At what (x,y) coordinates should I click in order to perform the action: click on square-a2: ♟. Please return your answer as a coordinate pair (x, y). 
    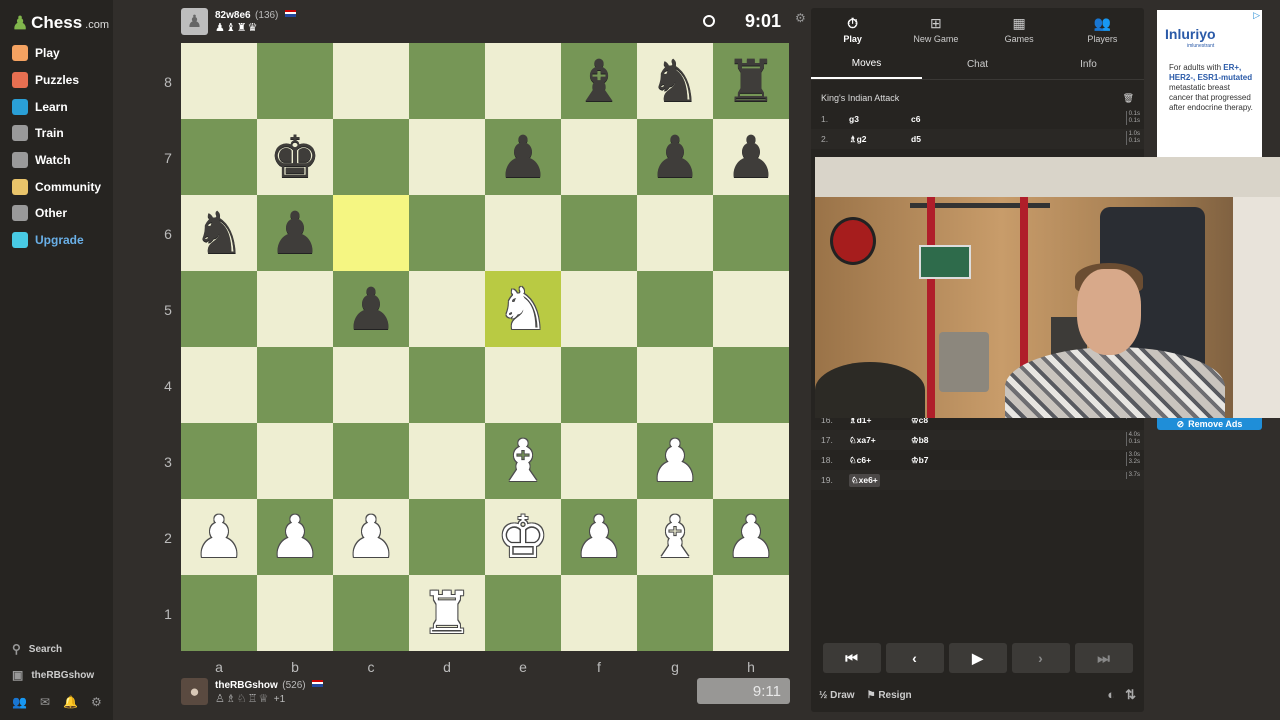
    Looking at the image, I should click on (219, 537).